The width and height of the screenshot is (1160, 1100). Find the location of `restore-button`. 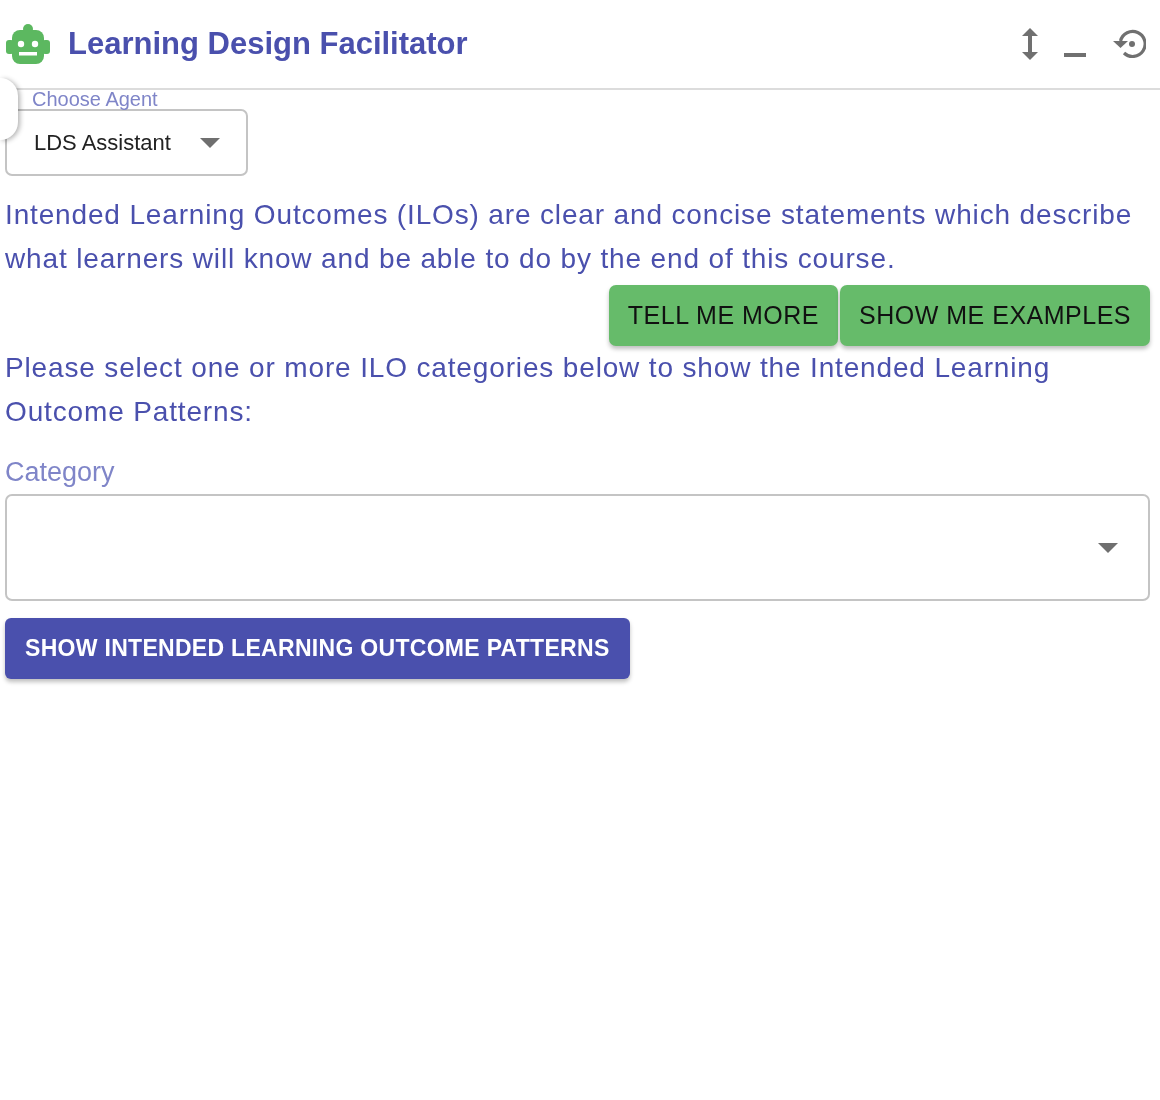

restore-button is located at coordinates (1129, 44).